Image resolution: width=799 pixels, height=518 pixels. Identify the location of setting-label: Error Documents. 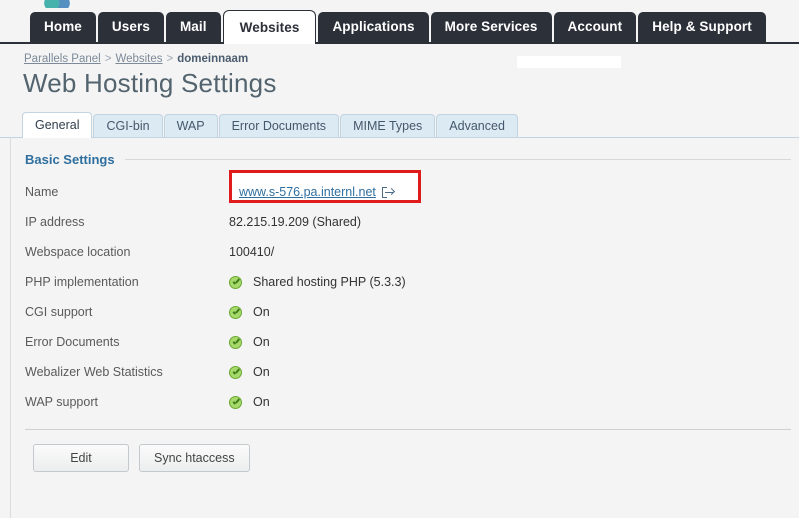
(72, 342).